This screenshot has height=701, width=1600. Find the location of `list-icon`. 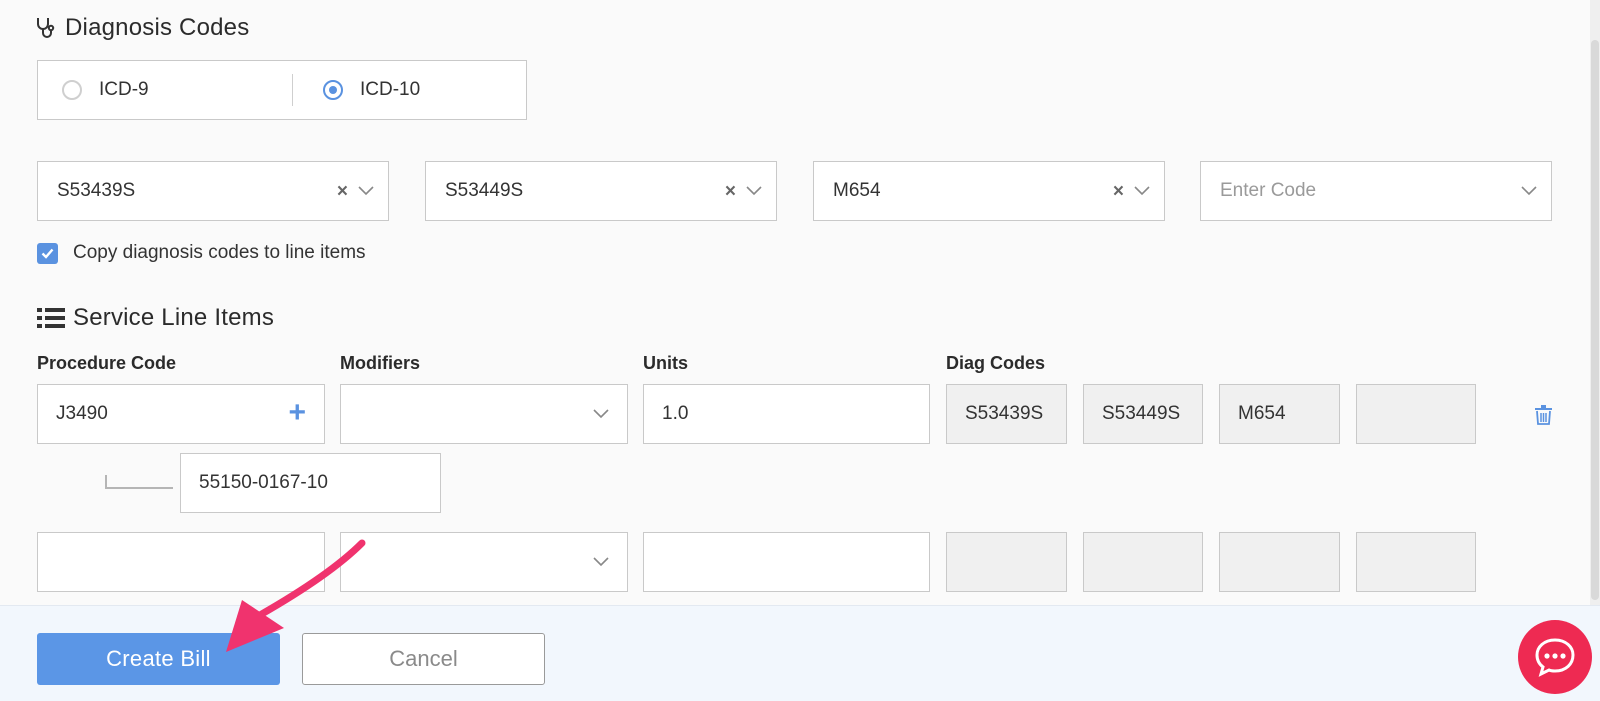

list-icon is located at coordinates (51, 318).